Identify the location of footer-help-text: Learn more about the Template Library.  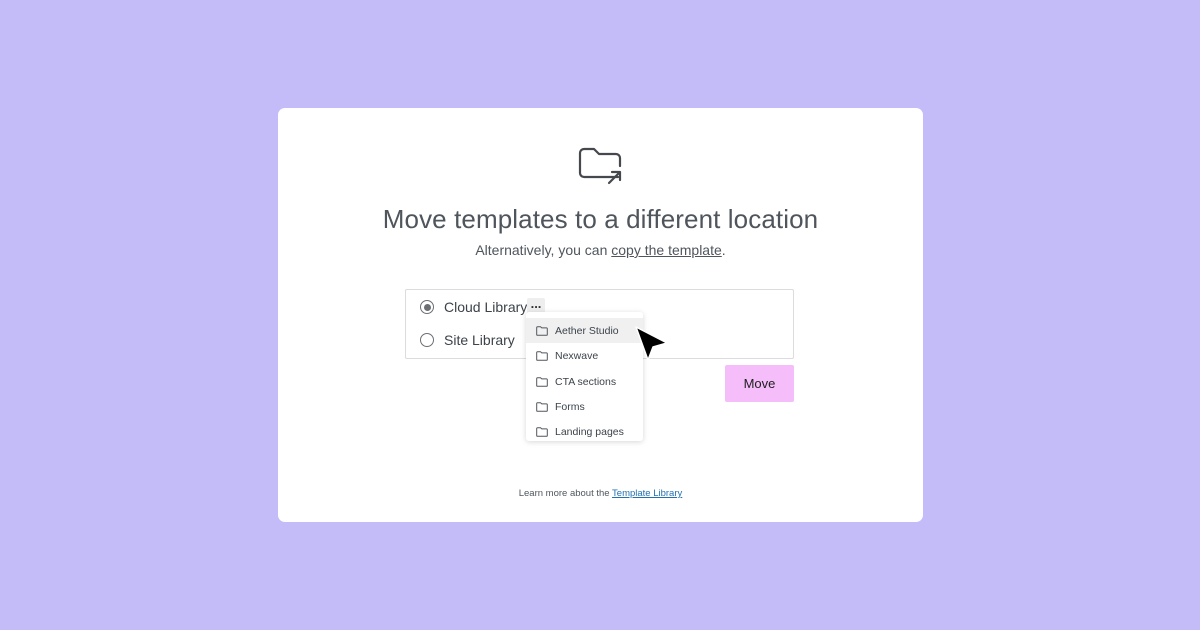
(600, 493).